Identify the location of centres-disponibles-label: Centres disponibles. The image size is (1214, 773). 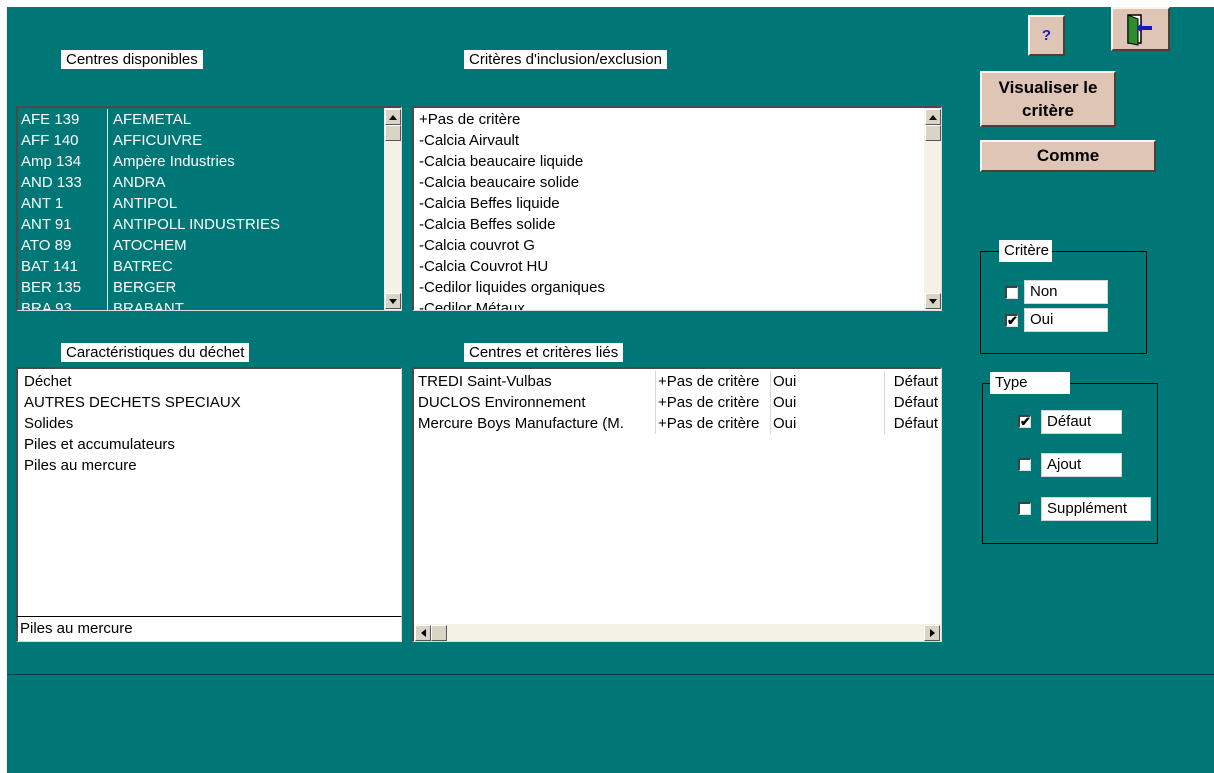
(132, 59).